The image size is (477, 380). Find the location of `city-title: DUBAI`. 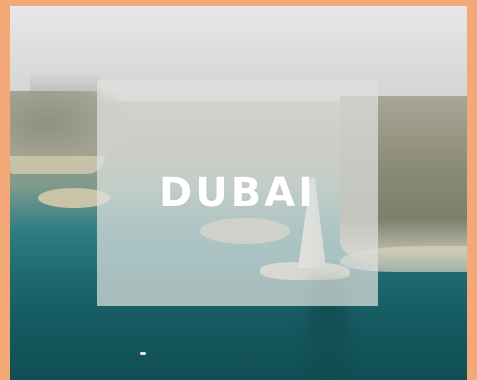

city-title: DUBAI is located at coordinates (237, 193).